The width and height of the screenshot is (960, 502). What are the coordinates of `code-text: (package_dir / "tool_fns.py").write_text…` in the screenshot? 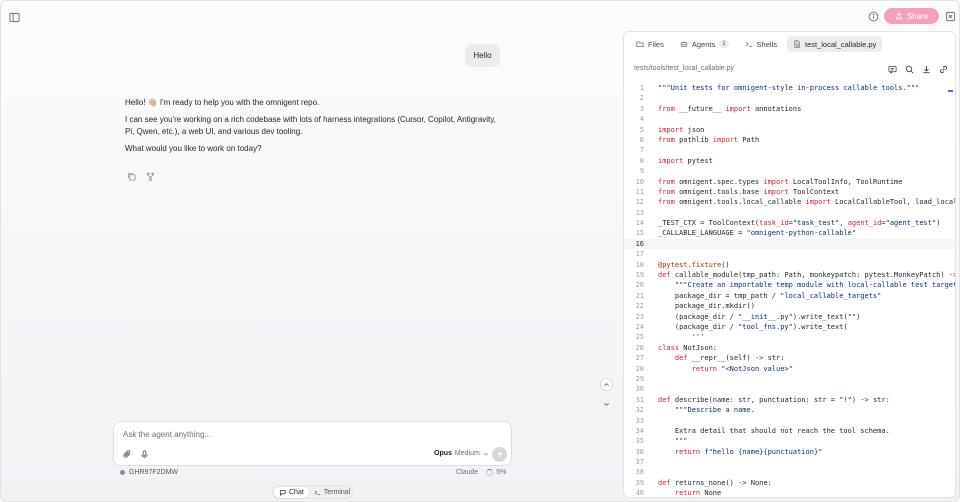 It's located at (753, 326).